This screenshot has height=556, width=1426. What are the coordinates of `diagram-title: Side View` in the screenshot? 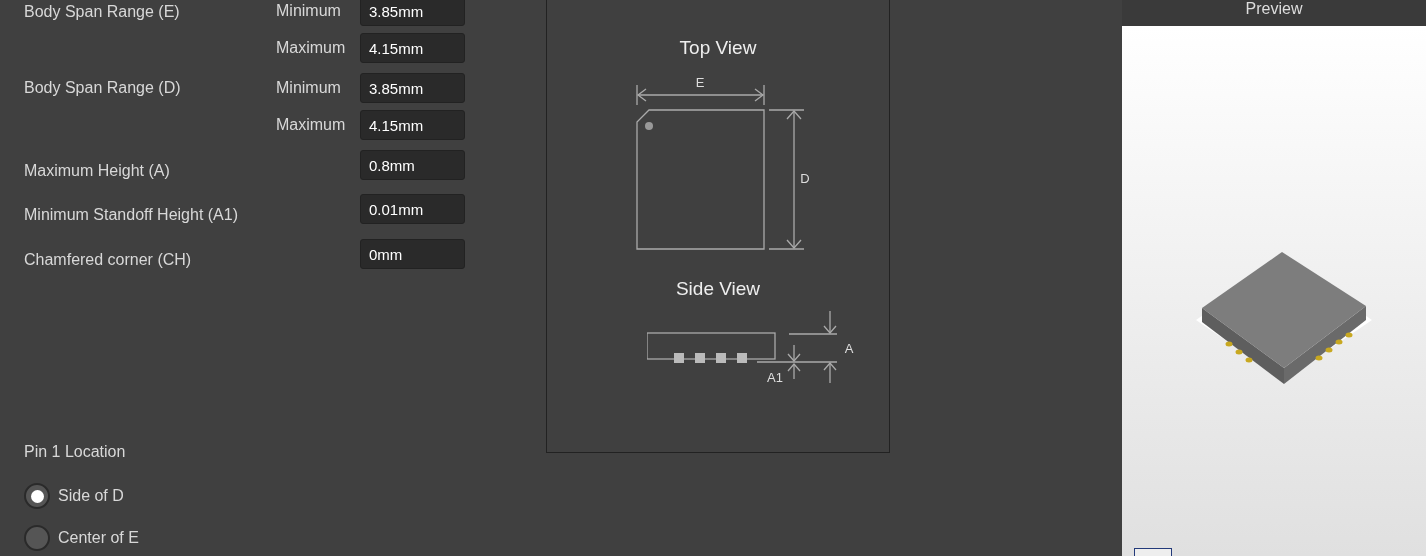 It's located at (718, 288).